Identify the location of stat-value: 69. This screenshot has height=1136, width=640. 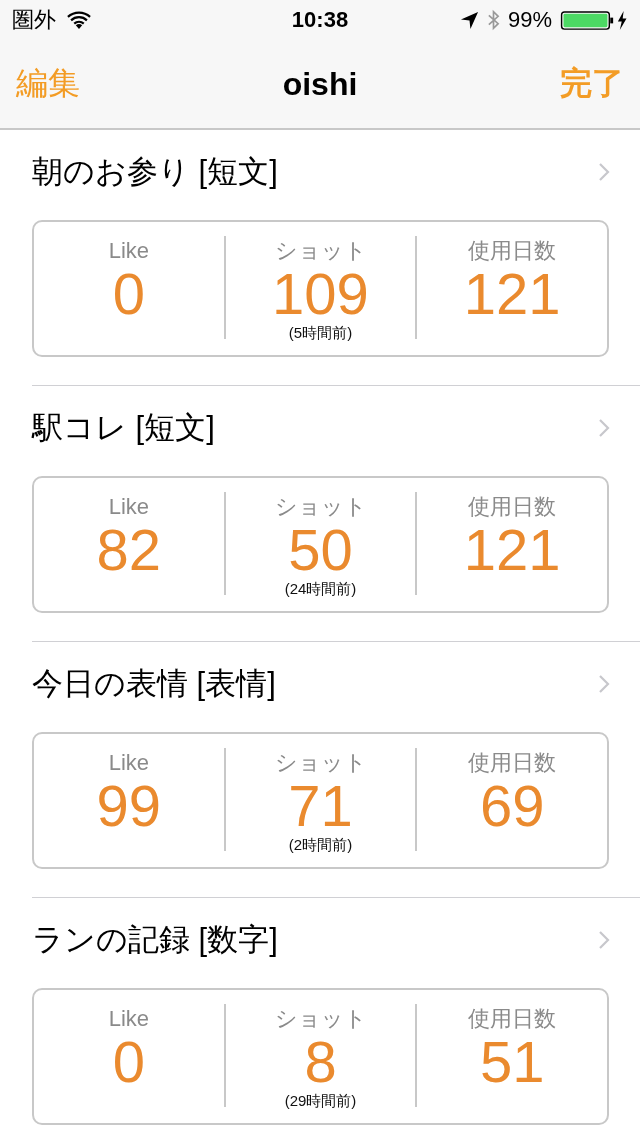
(512, 806).